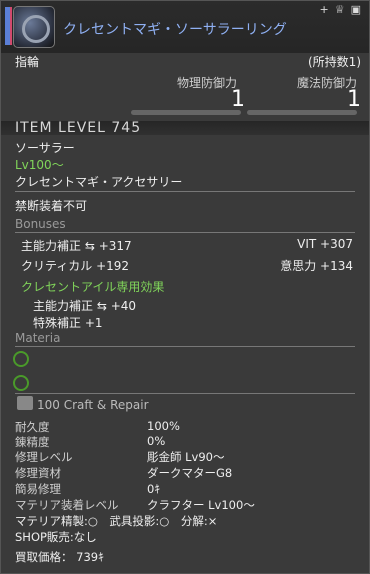  What do you see at coordinates (11, 26) in the screenshot?
I see `rarity-color-bar` at bounding box center [11, 26].